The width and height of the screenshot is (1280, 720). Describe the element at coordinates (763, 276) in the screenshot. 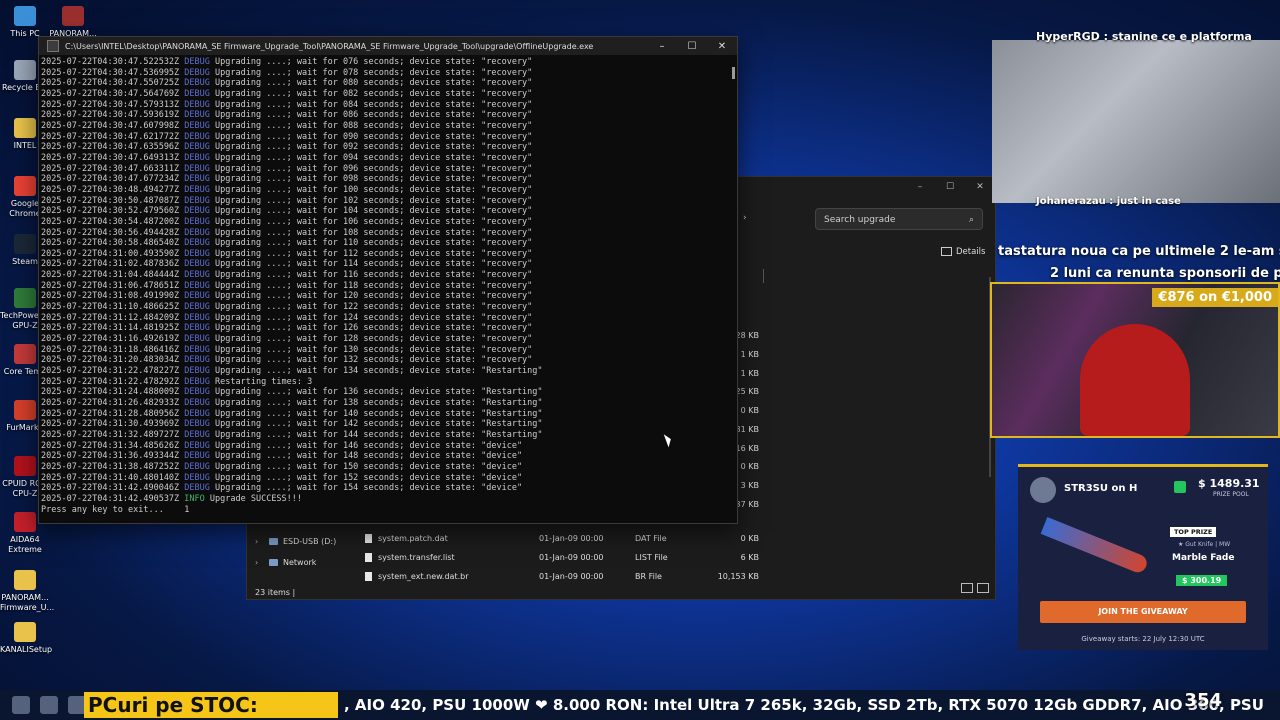

I see `column-divider` at that location.